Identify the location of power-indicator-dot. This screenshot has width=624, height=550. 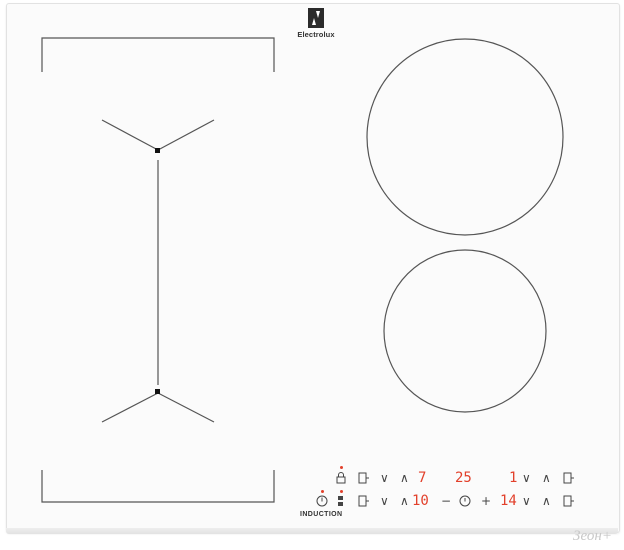
(322, 491).